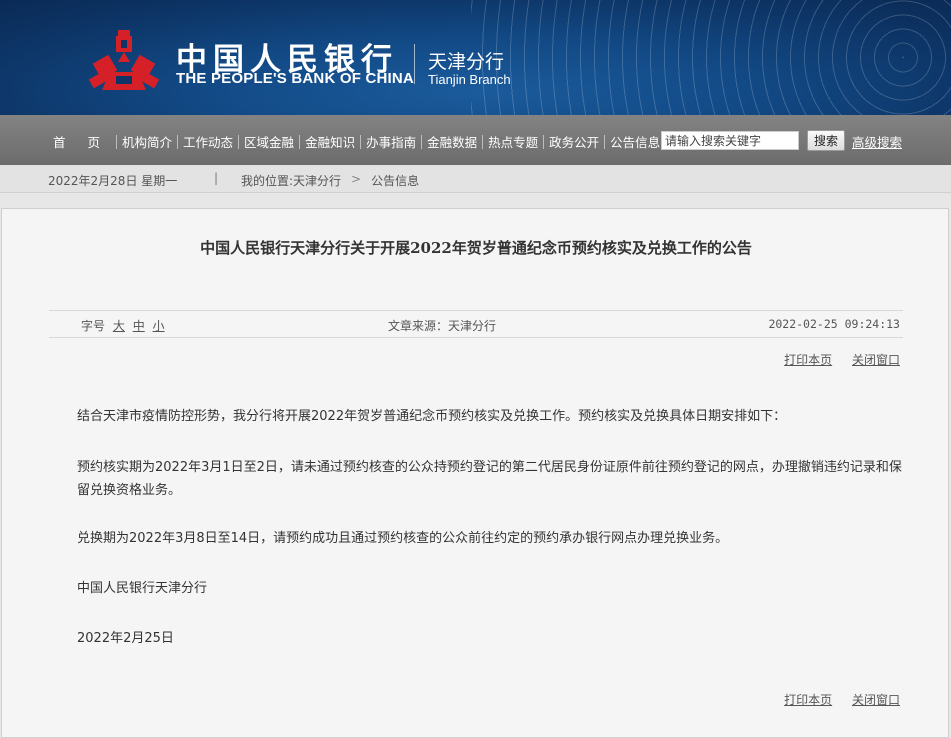 This screenshot has width=951, height=738. What do you see at coordinates (442, 326) in the screenshot?
I see `article-source: 文章来源：天津分行` at bounding box center [442, 326].